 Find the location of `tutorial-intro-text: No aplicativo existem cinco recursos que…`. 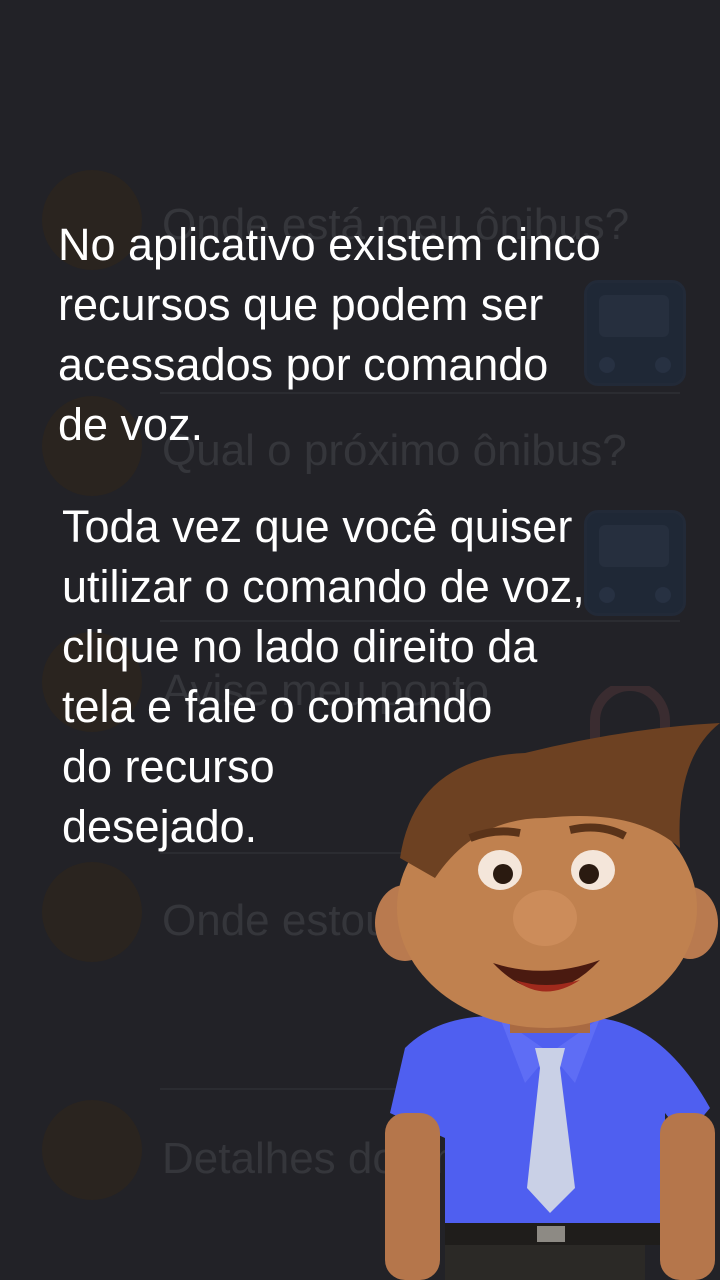

tutorial-intro-text: No aplicativo existem cinco recursos que… is located at coordinates (329, 334).